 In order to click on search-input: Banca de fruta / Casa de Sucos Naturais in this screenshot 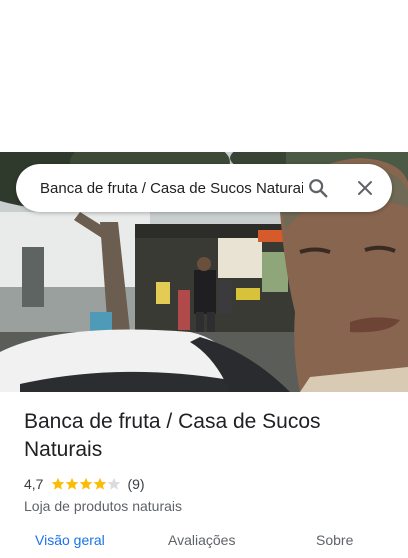, I will do `click(171, 188)`.